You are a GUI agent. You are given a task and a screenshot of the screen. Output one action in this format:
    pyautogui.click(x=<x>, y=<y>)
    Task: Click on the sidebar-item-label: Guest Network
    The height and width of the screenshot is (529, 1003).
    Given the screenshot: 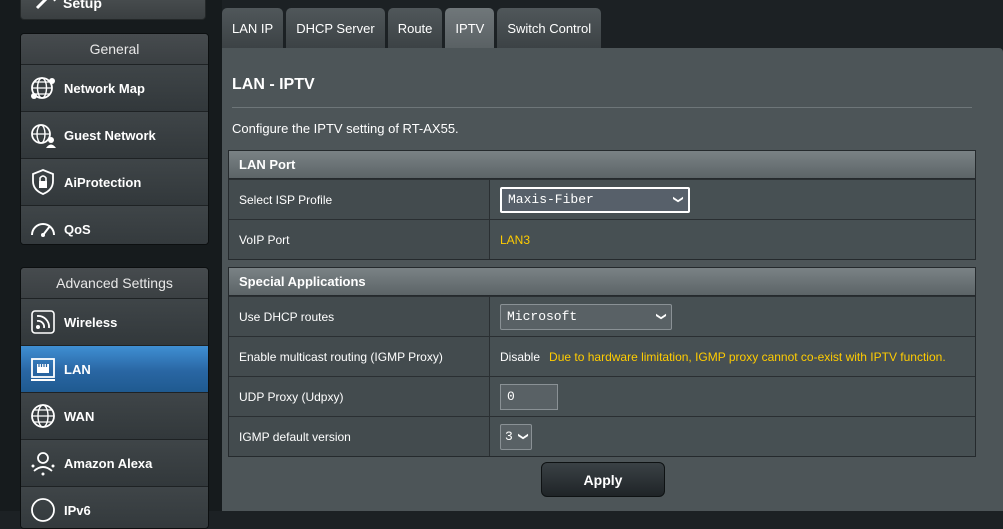 What is the action you would take?
    pyautogui.click(x=110, y=135)
    